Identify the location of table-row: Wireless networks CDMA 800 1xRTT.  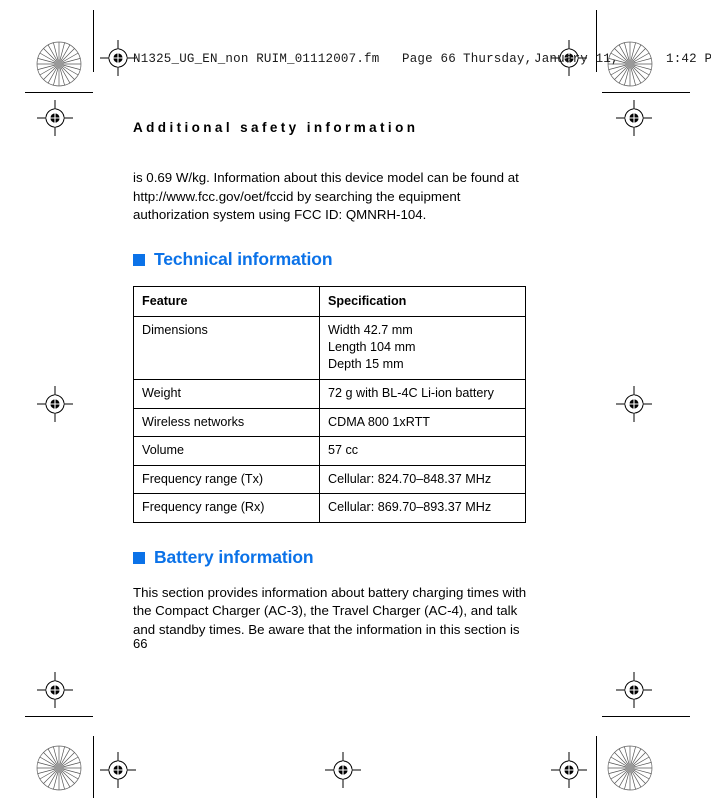
(329, 422).